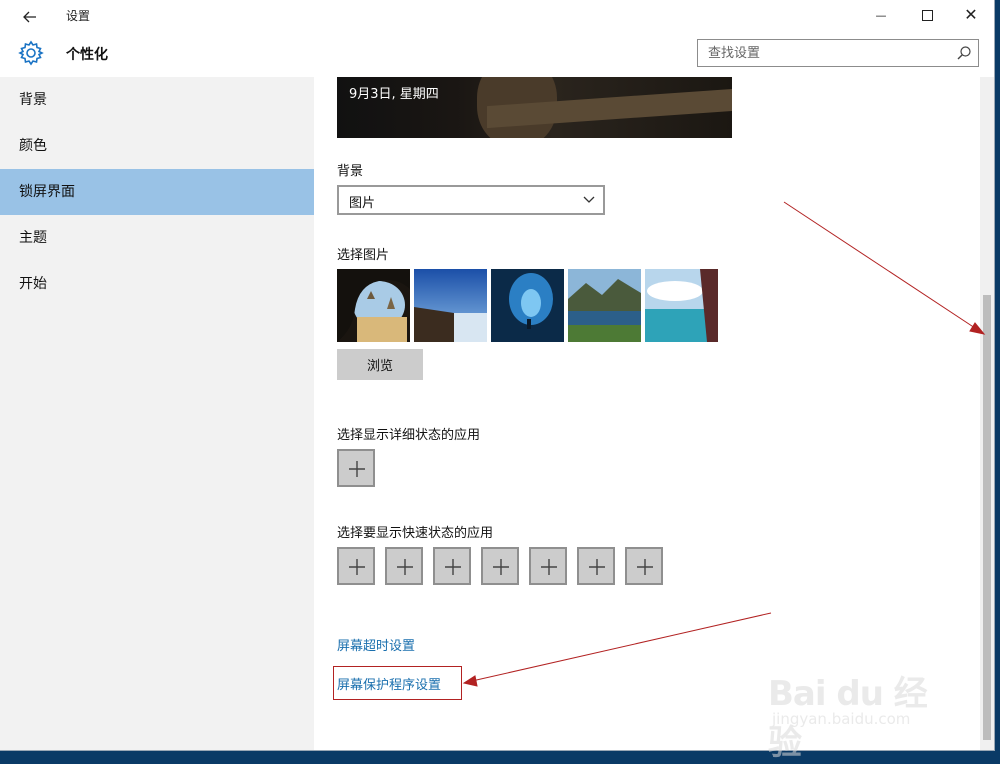 The height and width of the screenshot is (764, 1000). What do you see at coordinates (589, 199) in the screenshot?
I see `chevron-down-icon` at bounding box center [589, 199].